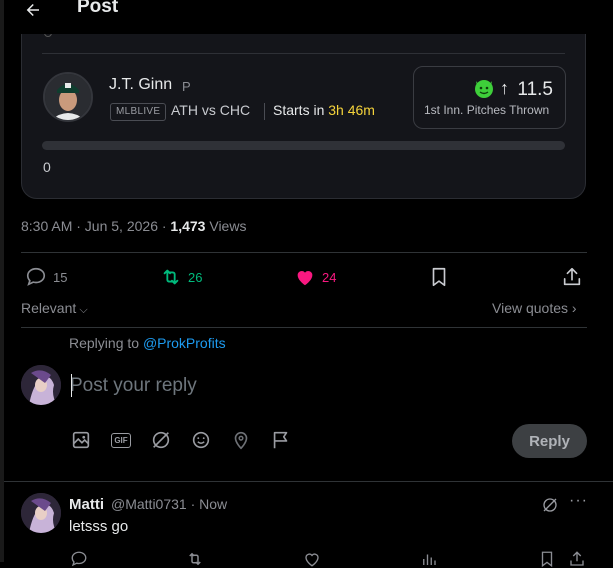 Image resolution: width=613 pixels, height=568 pixels. I want to click on replying-to: Replying to @ProkProfits, so click(147, 343).